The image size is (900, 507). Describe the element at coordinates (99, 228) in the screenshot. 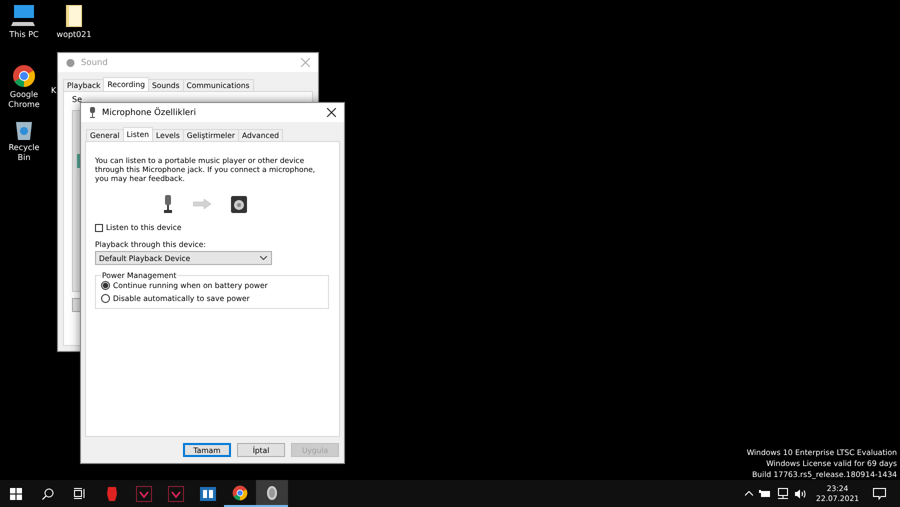

I see `checkbox` at that location.